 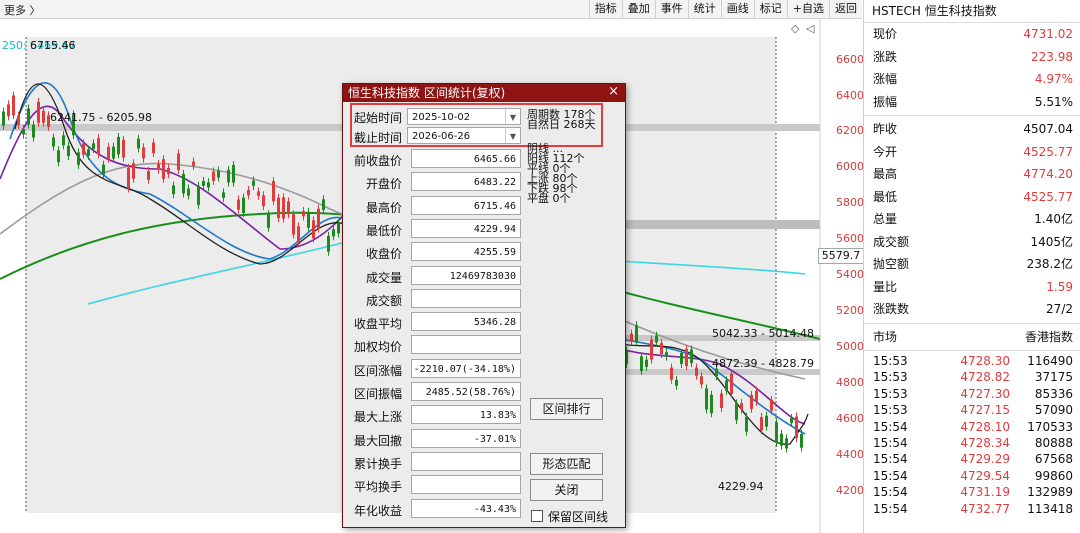 I want to click on chart-toolbar: 更多 〉 指标 叠加 事件 统计 画线 标记 +自选 返回, so click(x=431, y=9).